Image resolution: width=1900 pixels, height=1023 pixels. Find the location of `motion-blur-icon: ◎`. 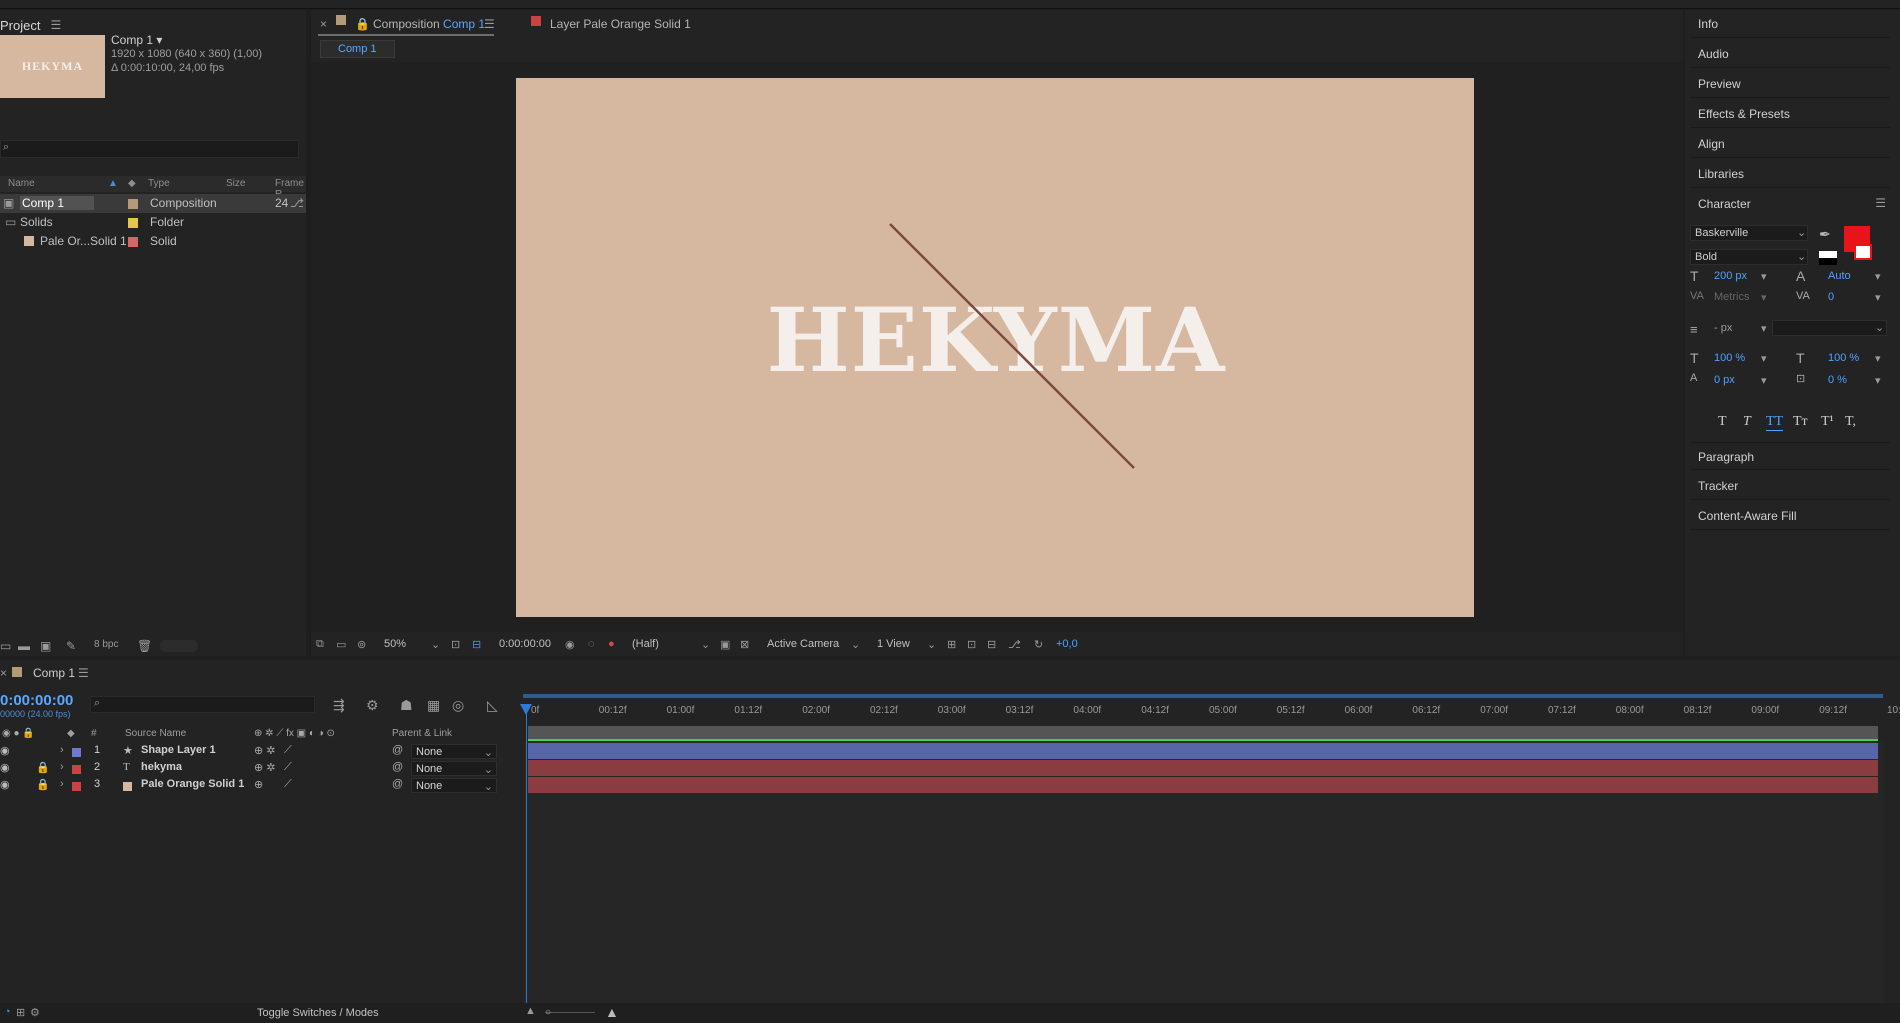

motion-blur-icon: ◎ is located at coordinates (458, 705).